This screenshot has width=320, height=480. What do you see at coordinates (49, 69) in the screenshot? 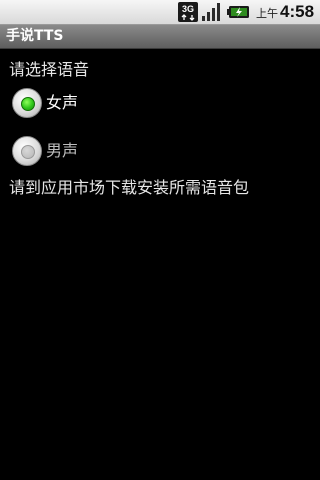
I see `voice-select-prompt: 请选择语音` at bounding box center [49, 69].